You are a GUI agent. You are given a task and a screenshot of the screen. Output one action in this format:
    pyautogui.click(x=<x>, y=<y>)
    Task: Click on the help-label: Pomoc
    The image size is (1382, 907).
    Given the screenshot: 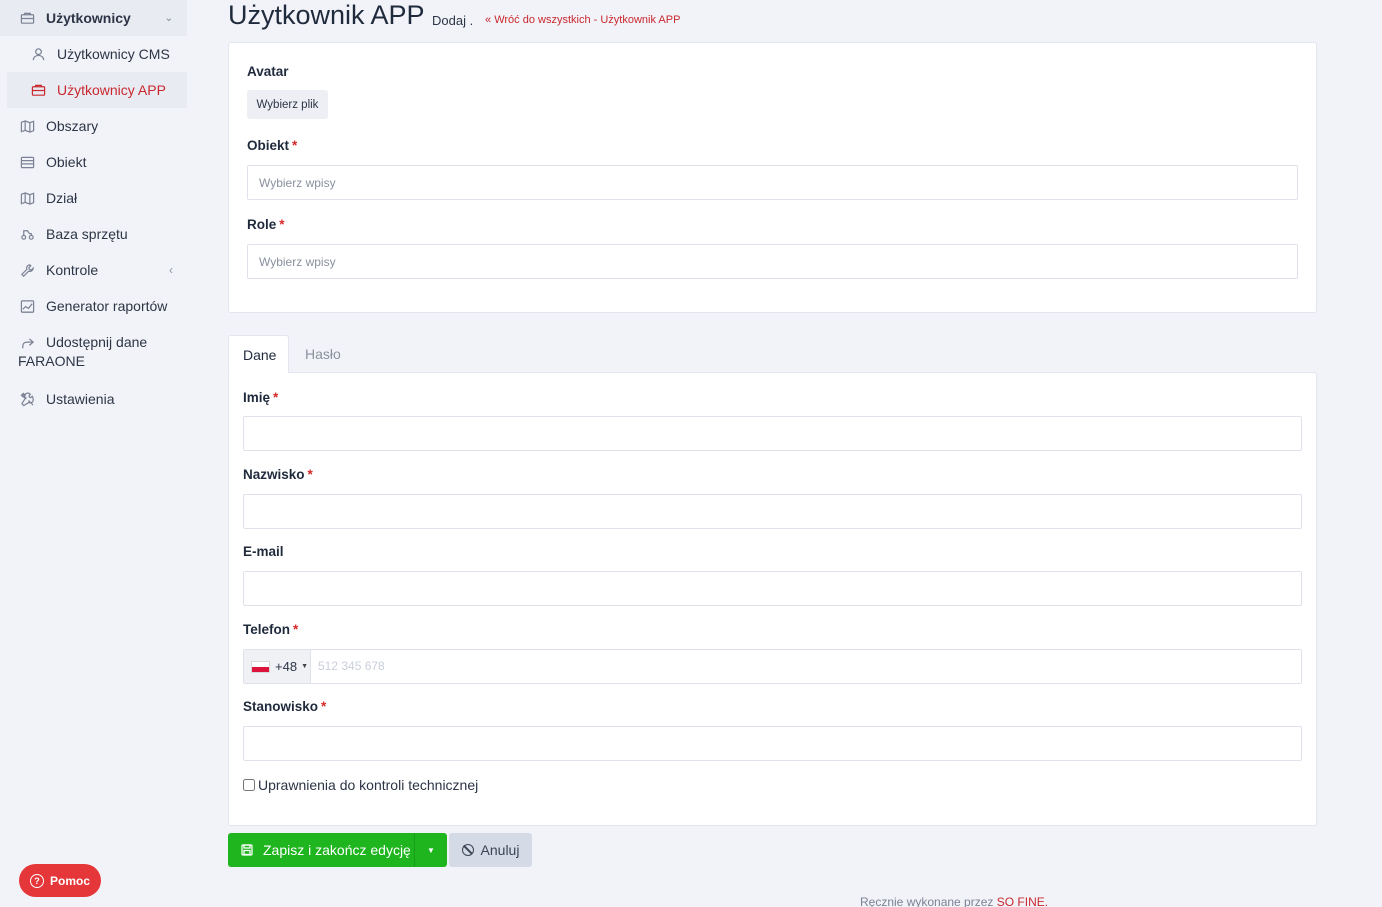 What is the action you would take?
    pyautogui.click(x=69, y=880)
    